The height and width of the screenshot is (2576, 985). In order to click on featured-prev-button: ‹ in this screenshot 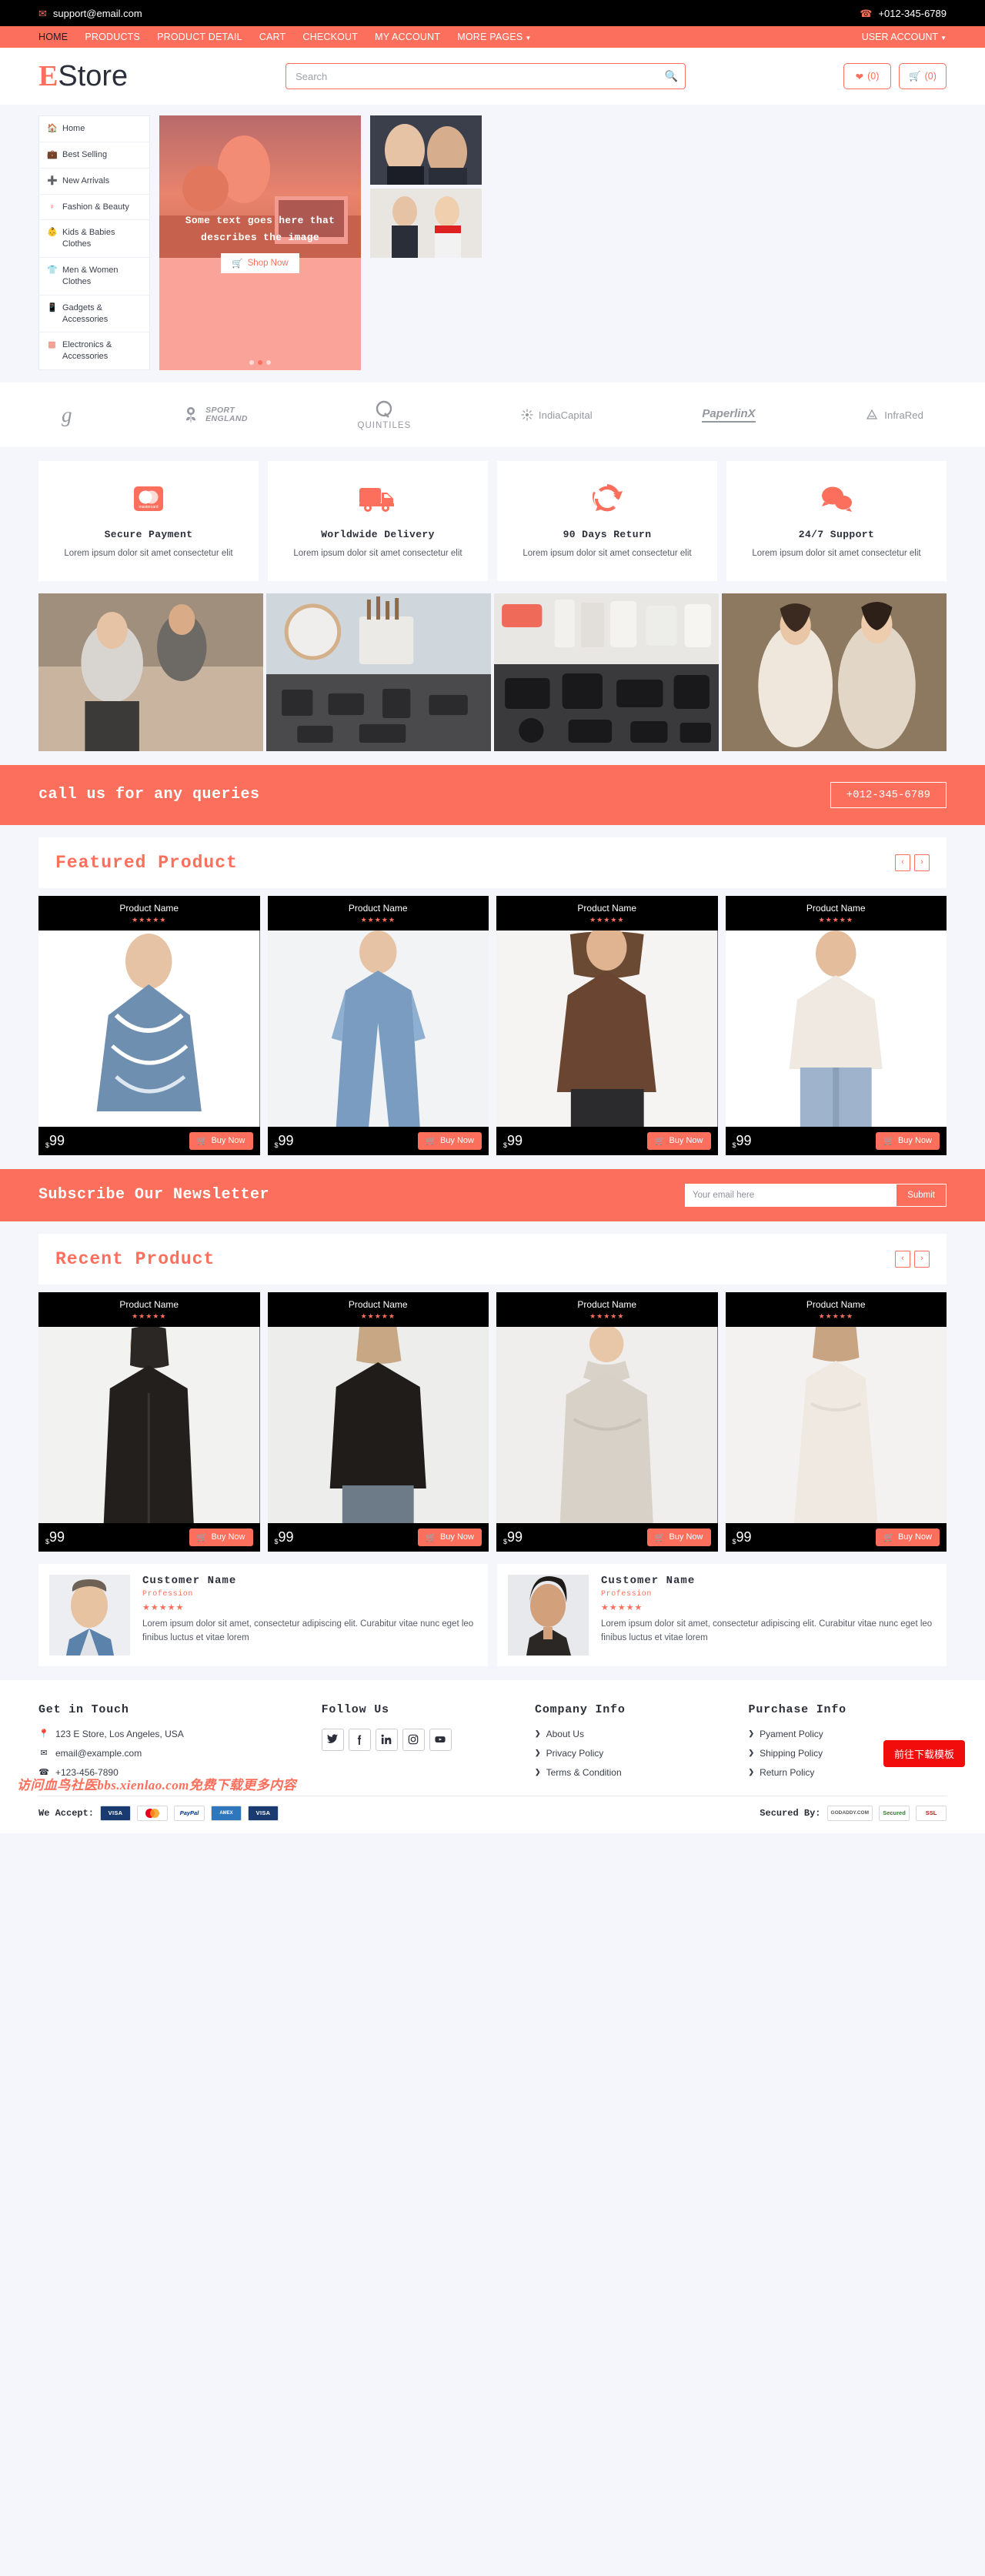, I will do `click(902, 862)`.